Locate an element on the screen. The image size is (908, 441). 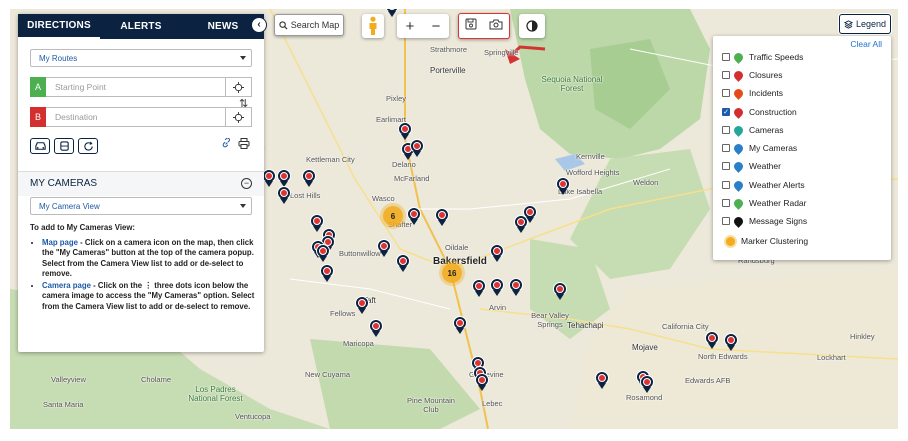
caret-down-icon is located at coordinates (243, 206).